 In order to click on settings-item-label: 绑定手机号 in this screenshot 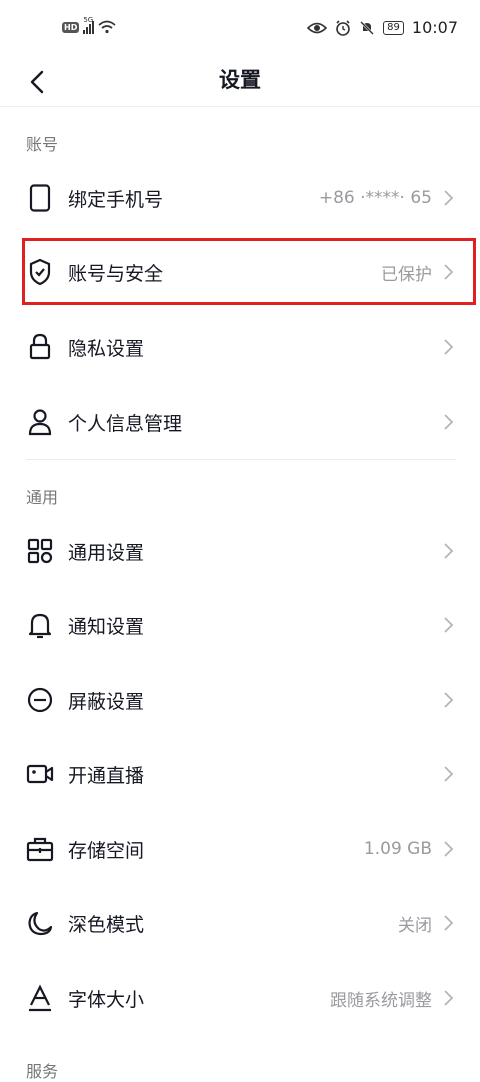, I will do `click(116, 199)`.